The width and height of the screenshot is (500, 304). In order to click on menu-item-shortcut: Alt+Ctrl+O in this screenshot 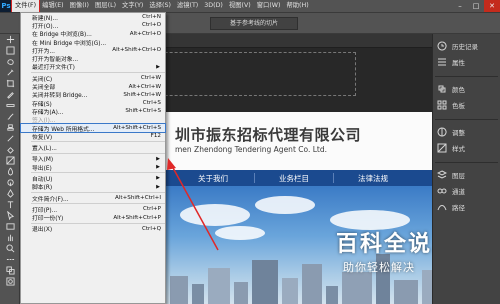, I will do `click(145, 33)`.